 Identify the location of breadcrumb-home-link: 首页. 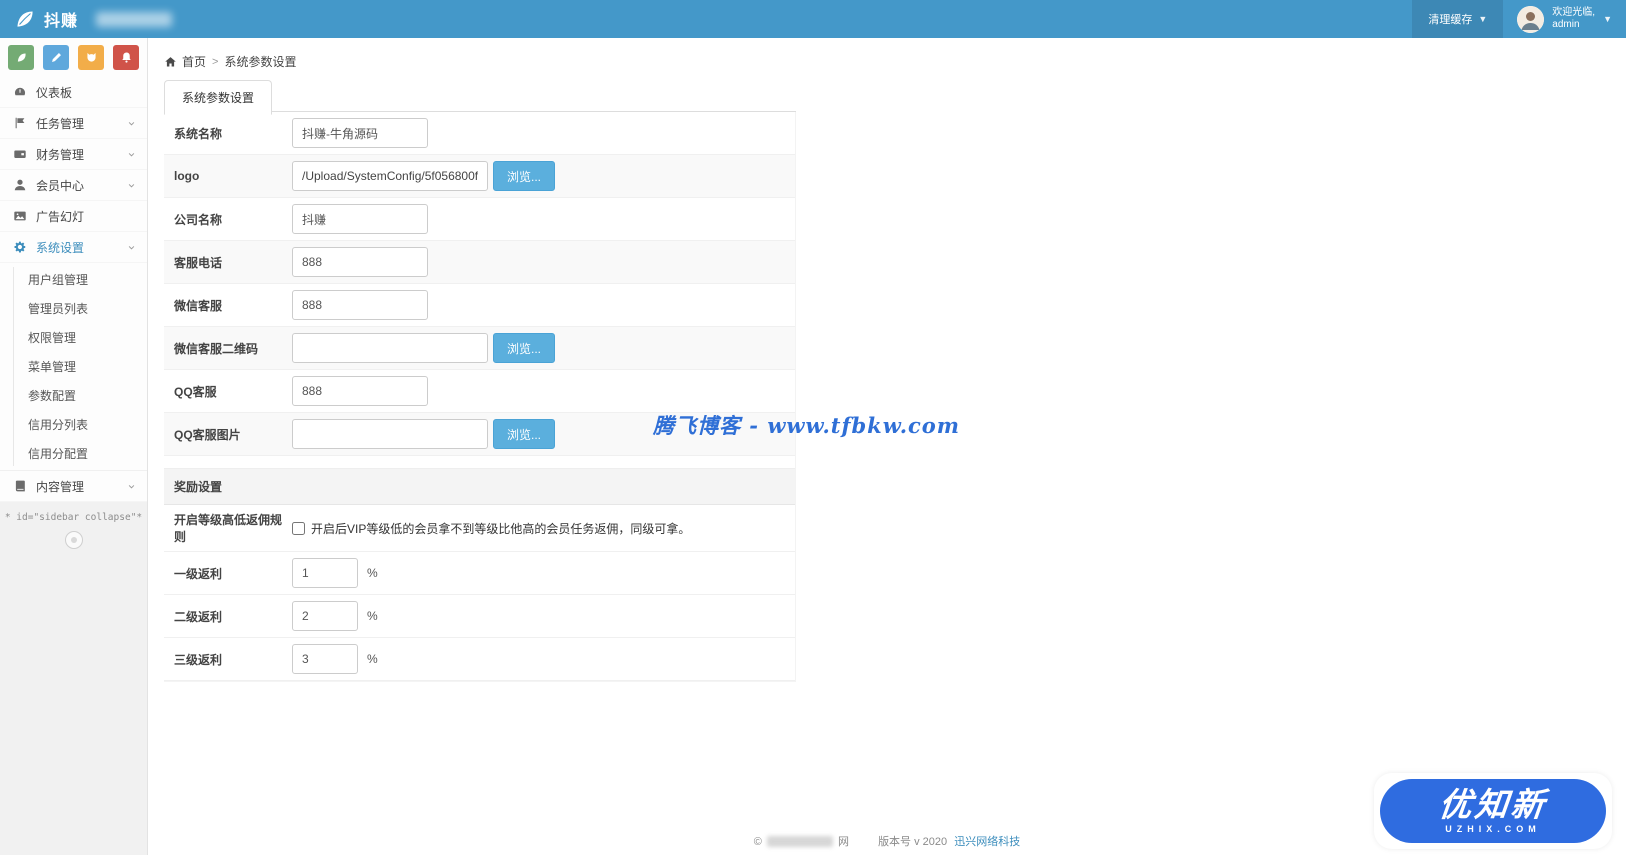
(185, 61).